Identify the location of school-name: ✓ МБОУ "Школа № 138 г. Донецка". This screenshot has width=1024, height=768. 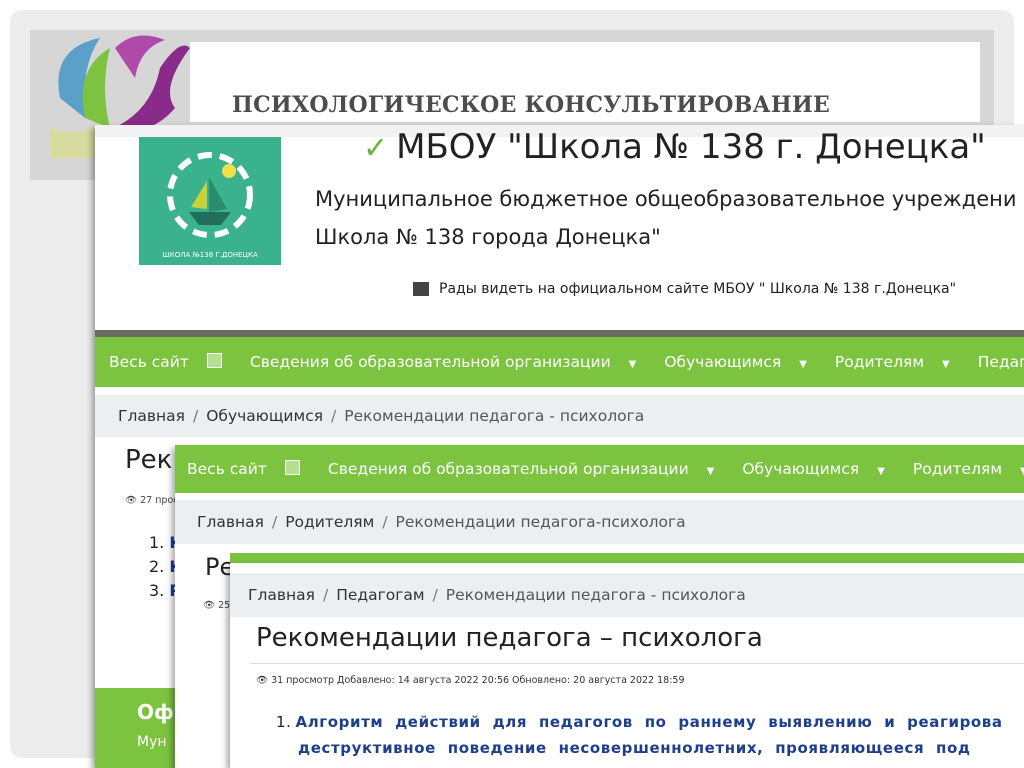
(674, 147).